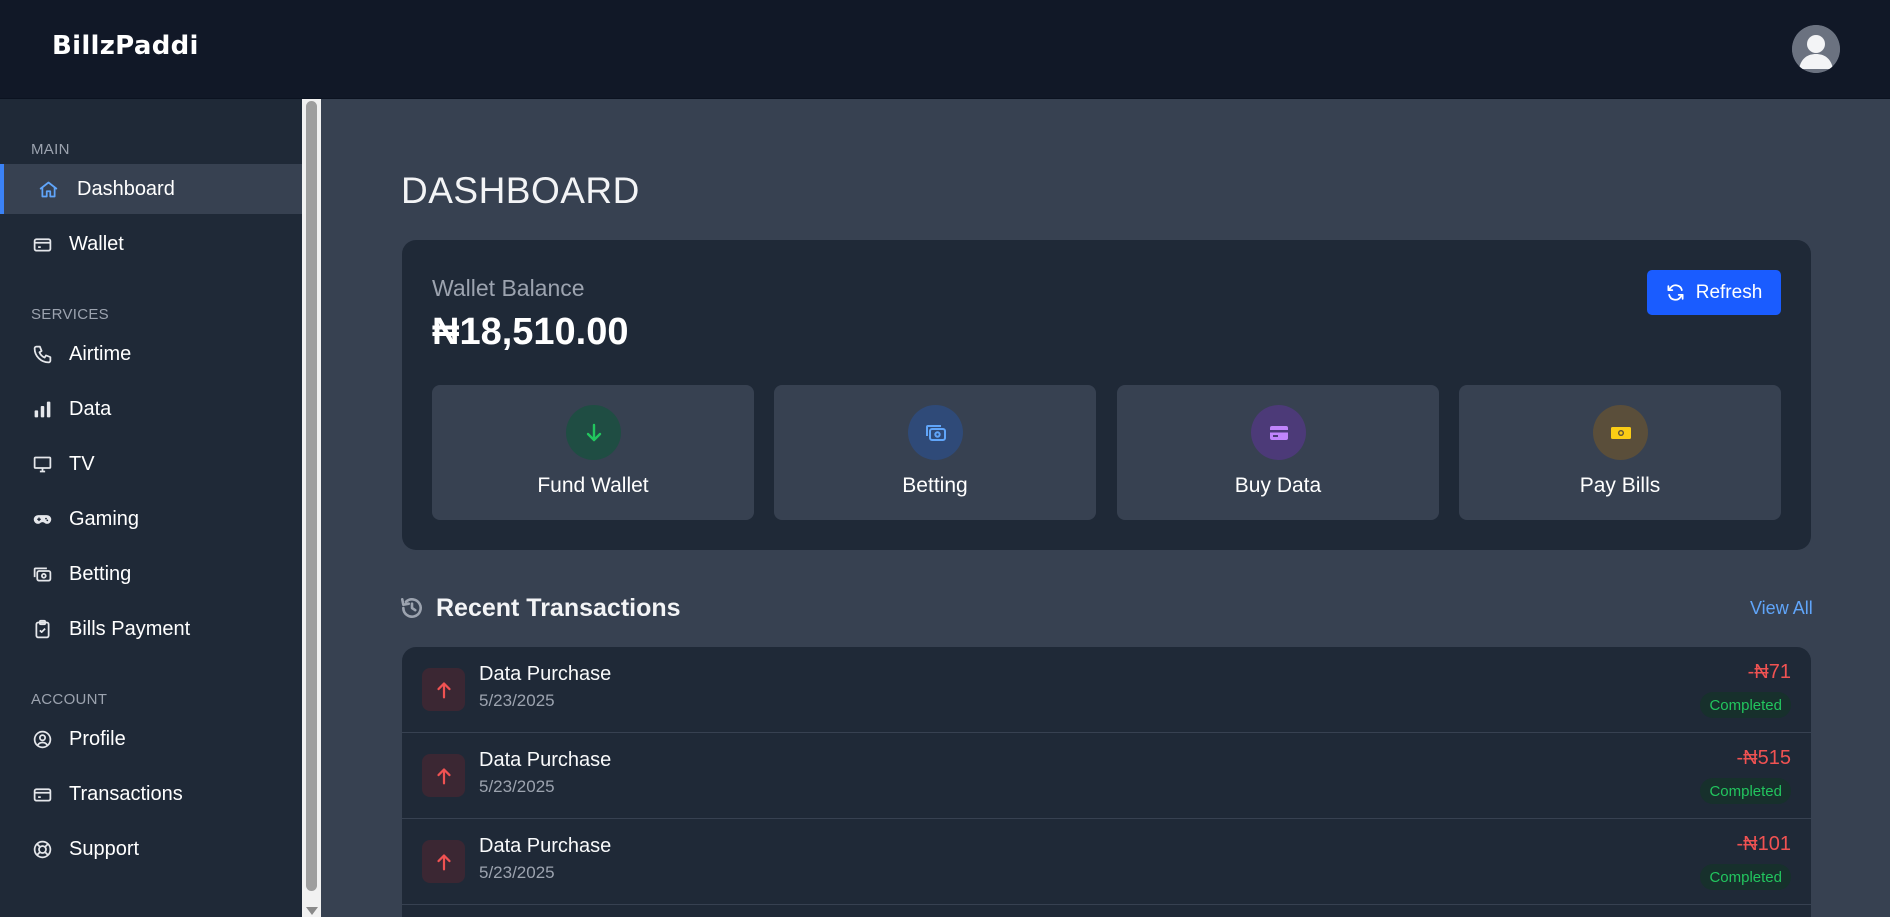  Describe the element at coordinates (130, 628) in the screenshot. I see `sidebar-item-label: Bills Payment` at that location.